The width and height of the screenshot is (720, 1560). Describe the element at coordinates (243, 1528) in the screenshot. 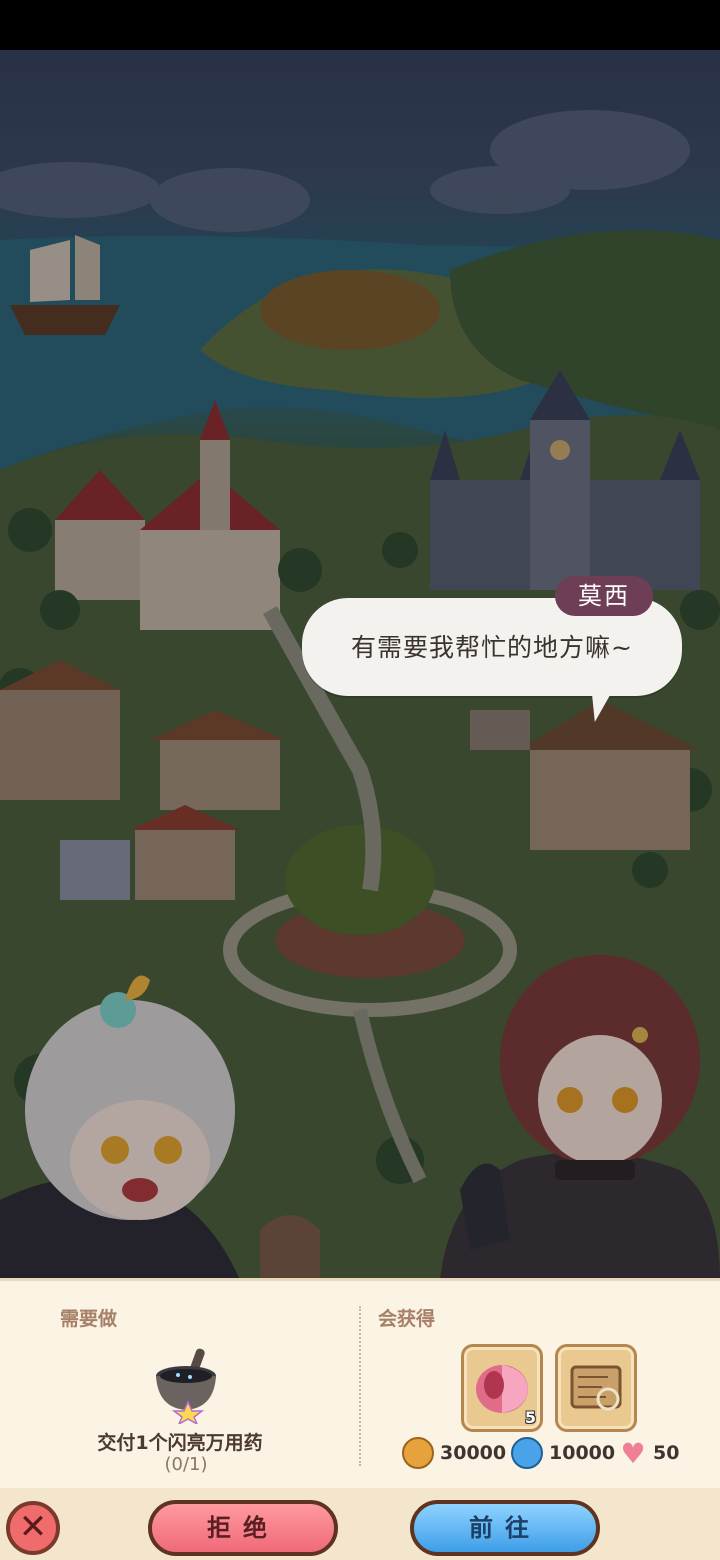

I see `reject-button: 拒绝` at that location.